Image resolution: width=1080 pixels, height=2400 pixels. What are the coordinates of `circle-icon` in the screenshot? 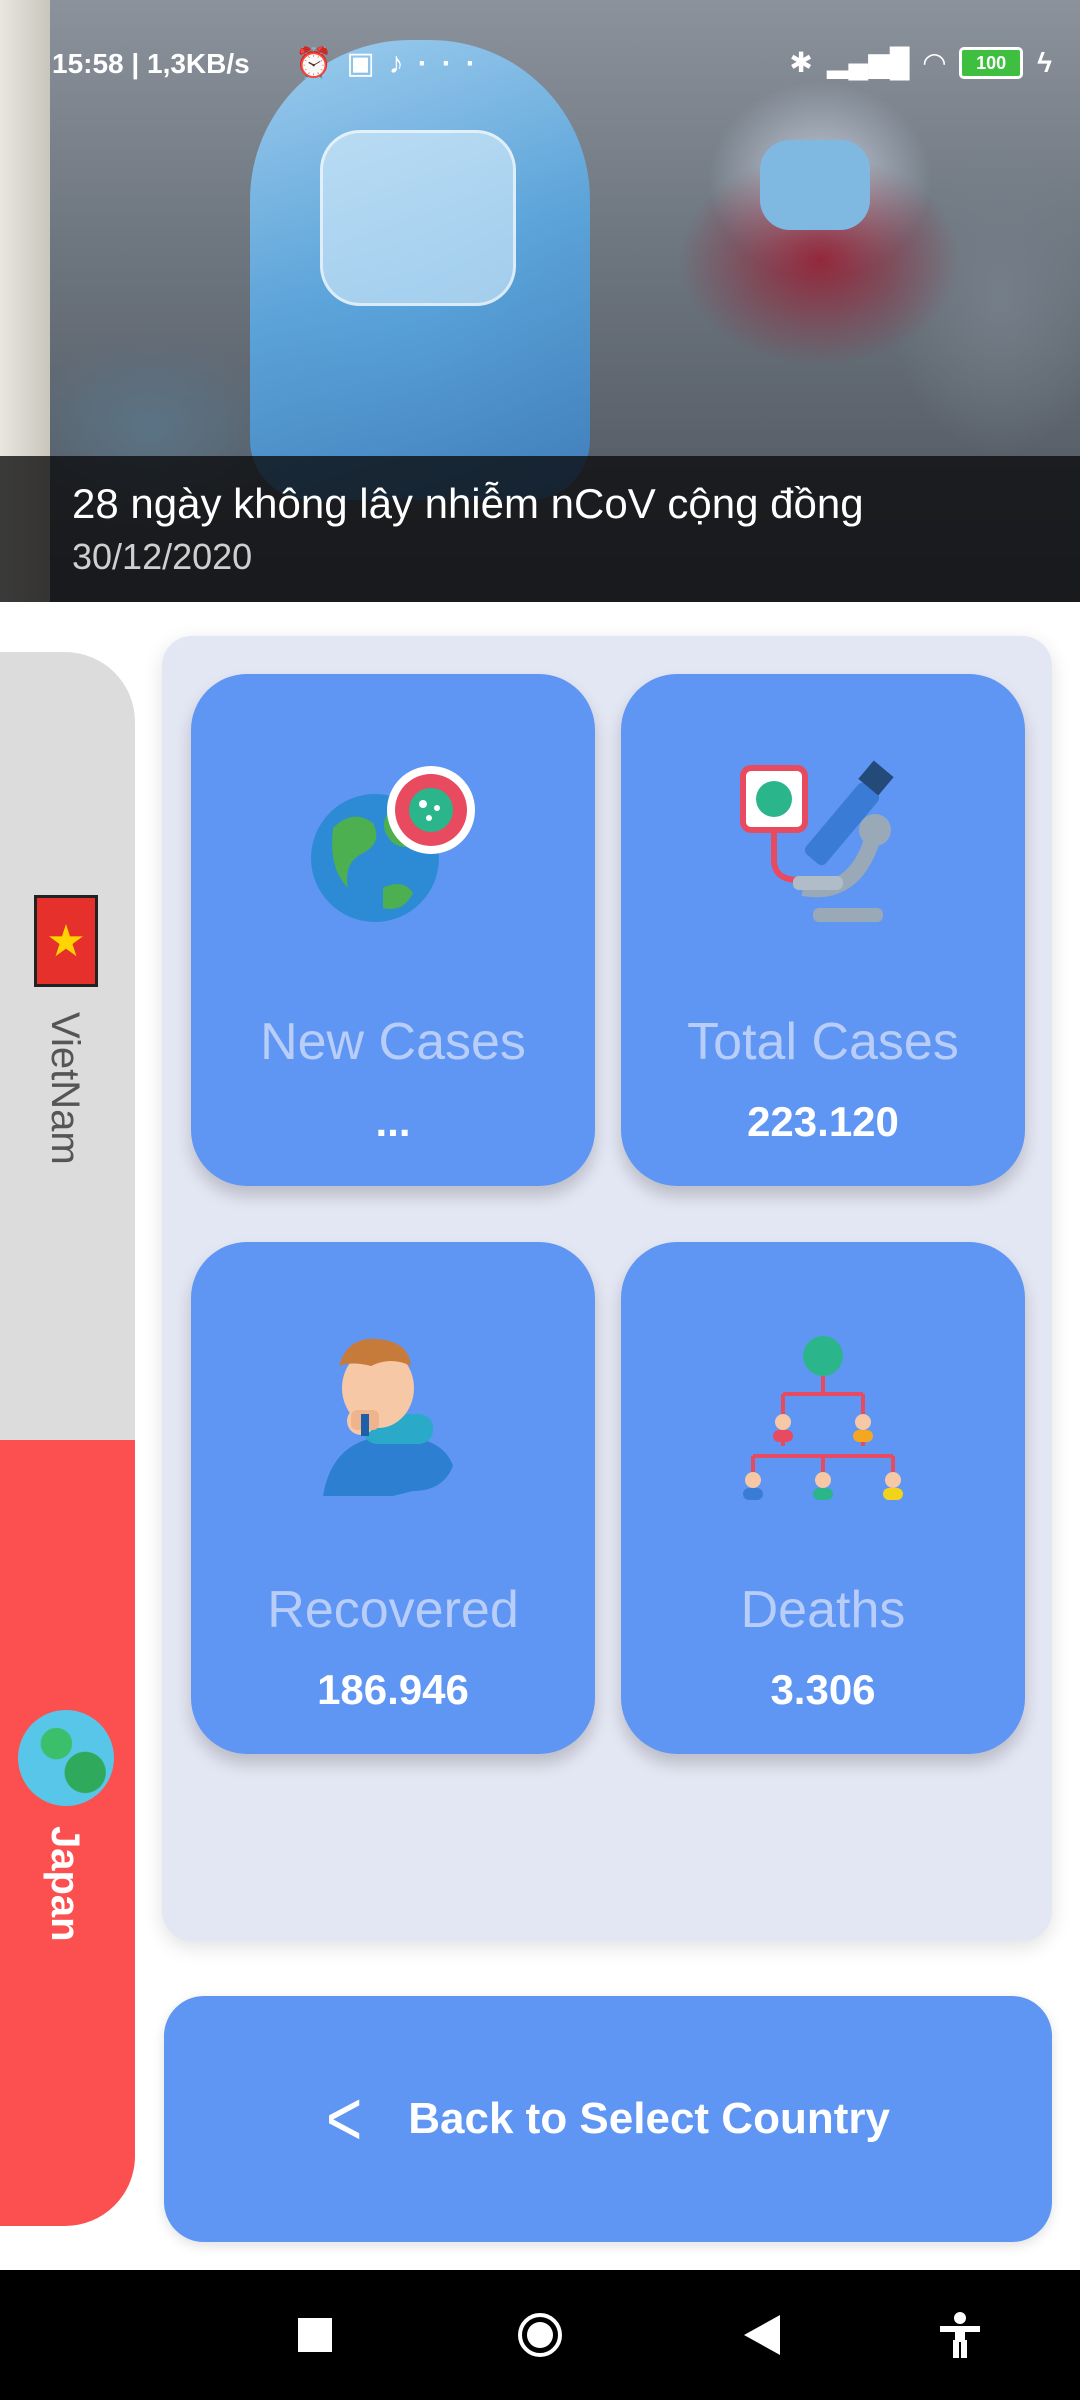 It's located at (540, 2335).